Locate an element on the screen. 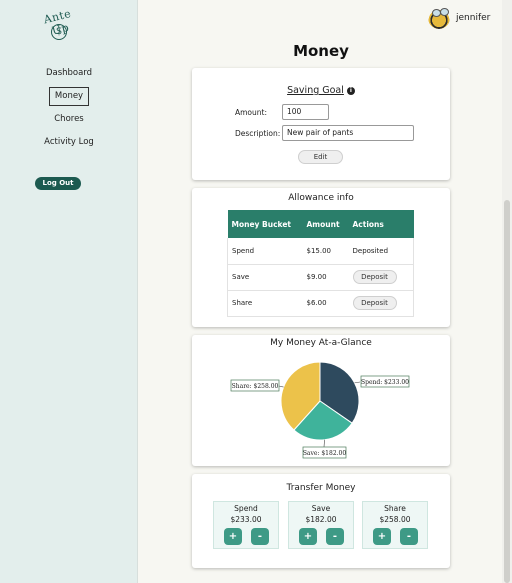 Image resolution: width=512 pixels, height=583 pixels. bucket-name: Spend is located at coordinates (246, 508).